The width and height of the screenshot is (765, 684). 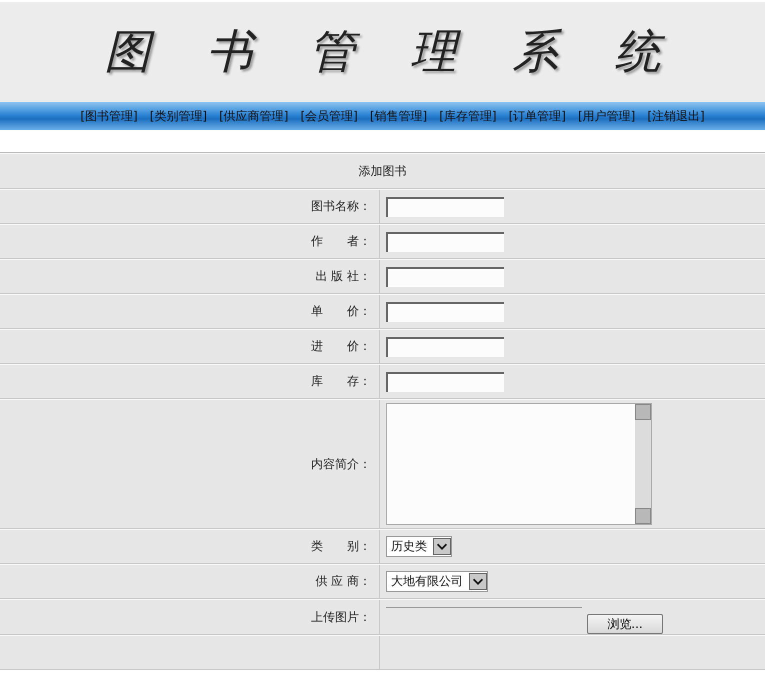 I want to click on system-title: 图书管理系统, so click(x=410, y=51).